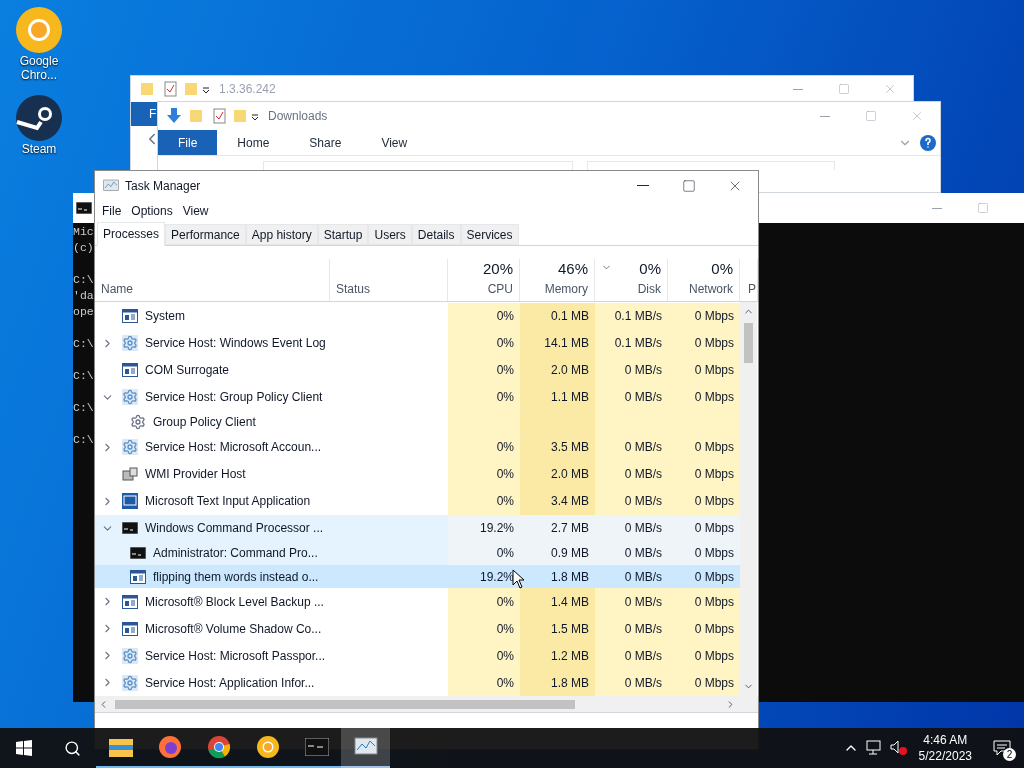 This screenshot has height=768, width=1024. Describe the element at coordinates (195, 211) in the screenshot. I see `menu-item: View` at that location.